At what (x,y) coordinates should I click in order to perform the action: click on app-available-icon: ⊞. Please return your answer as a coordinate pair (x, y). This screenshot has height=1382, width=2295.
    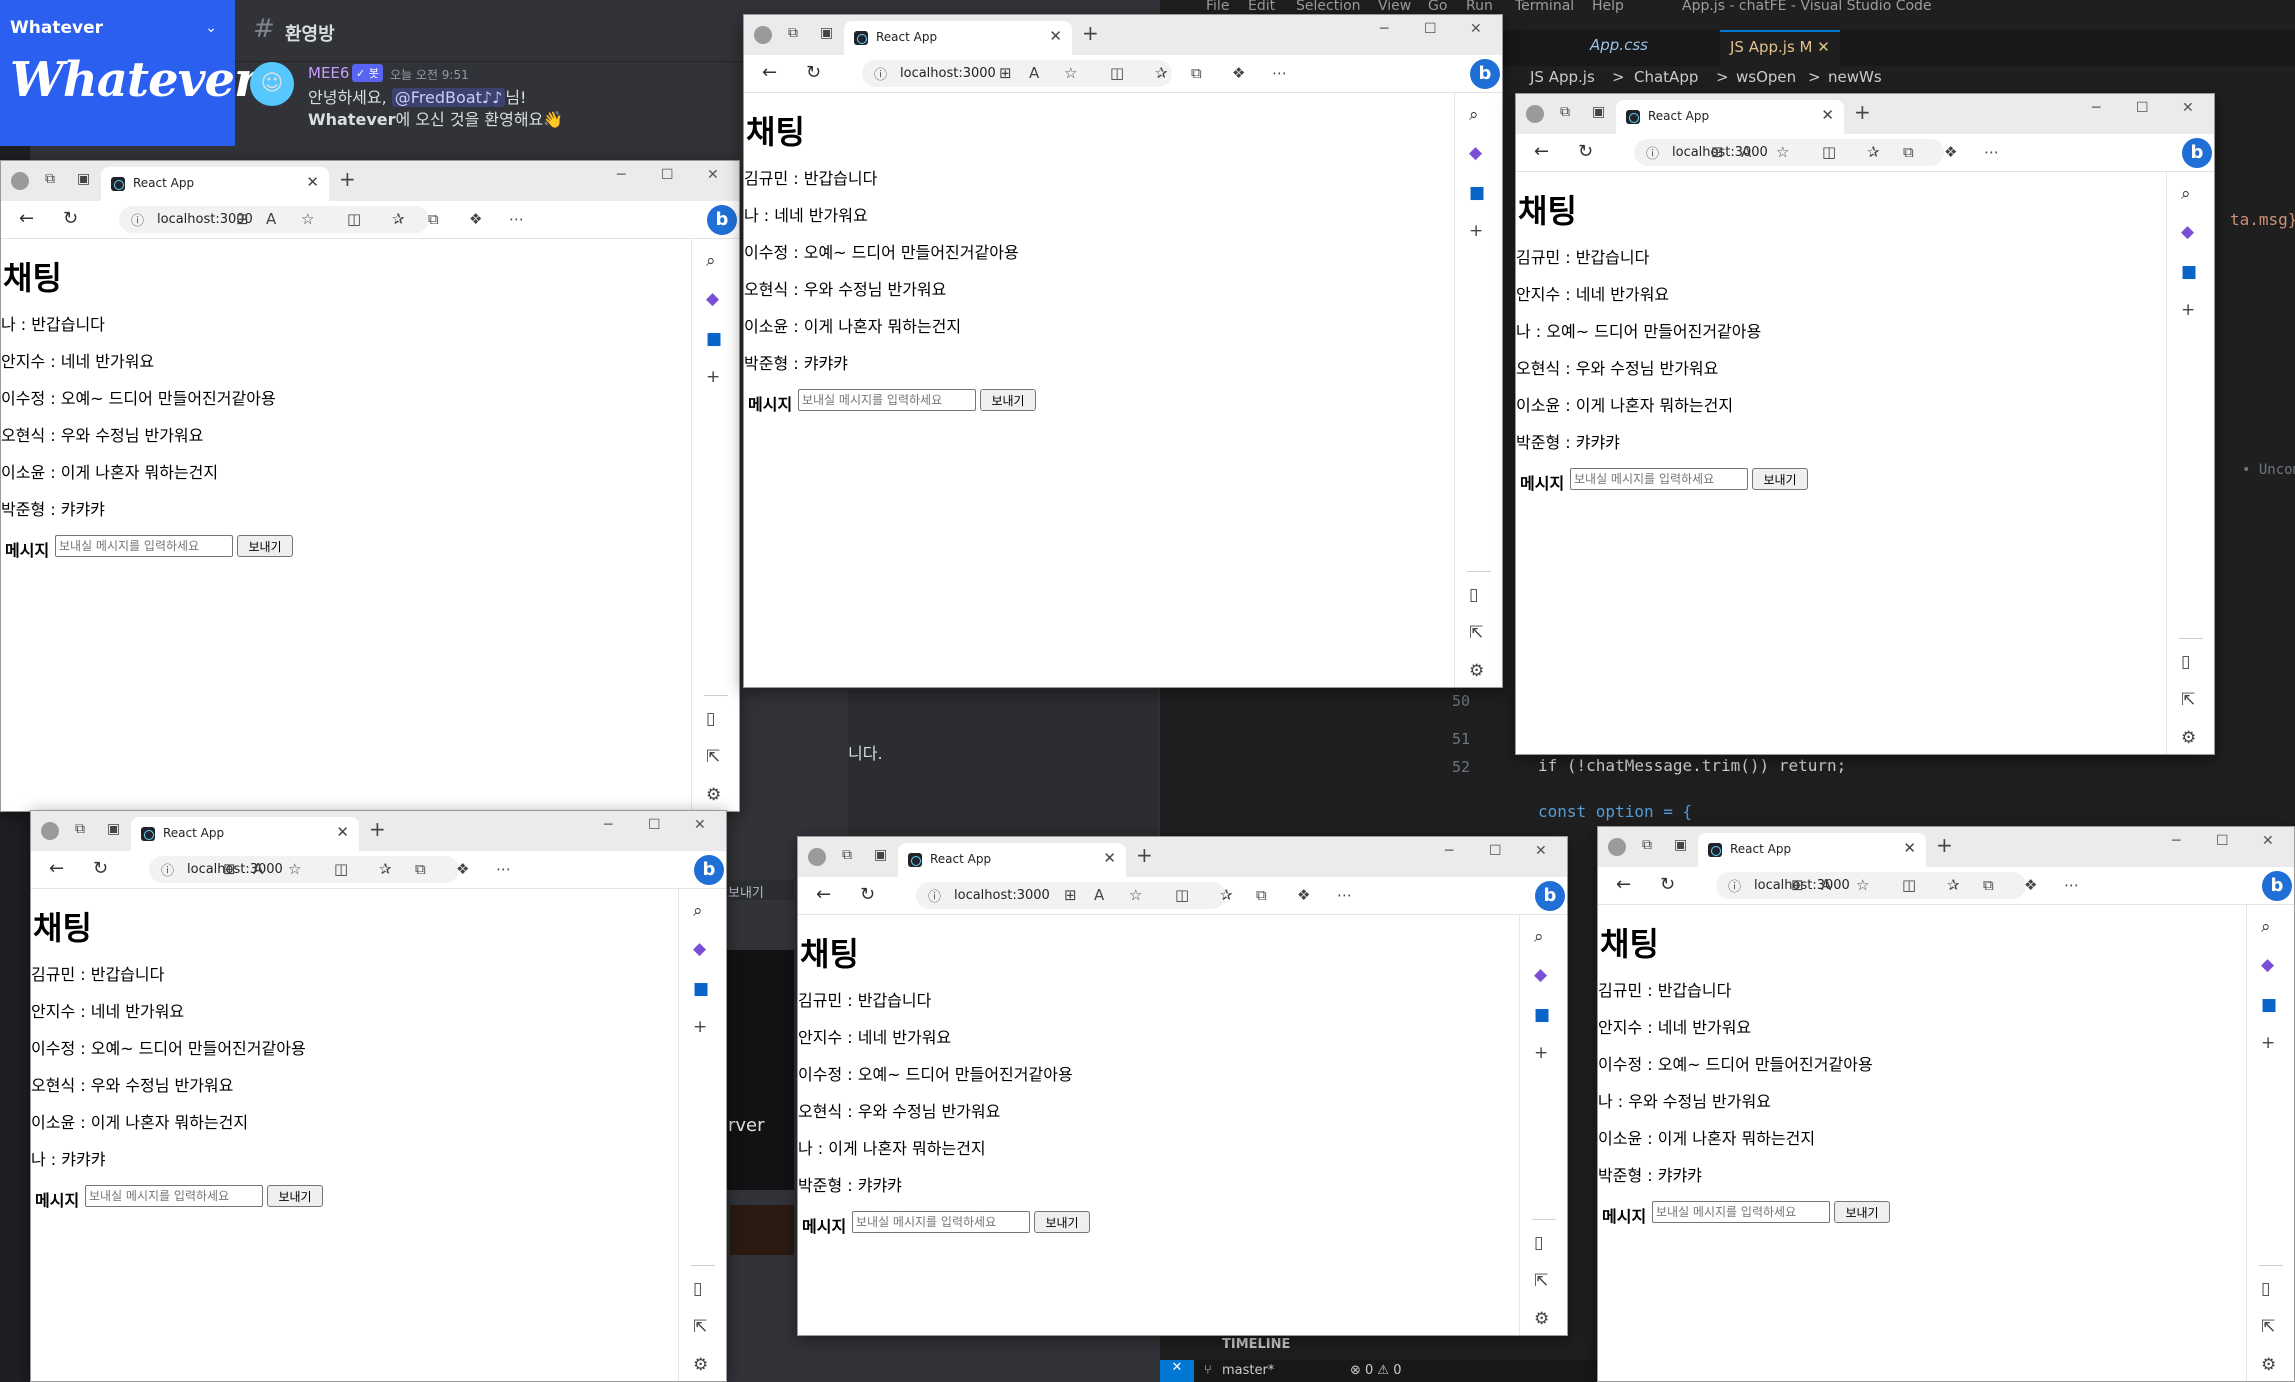
    Looking at the image, I should click on (1005, 73).